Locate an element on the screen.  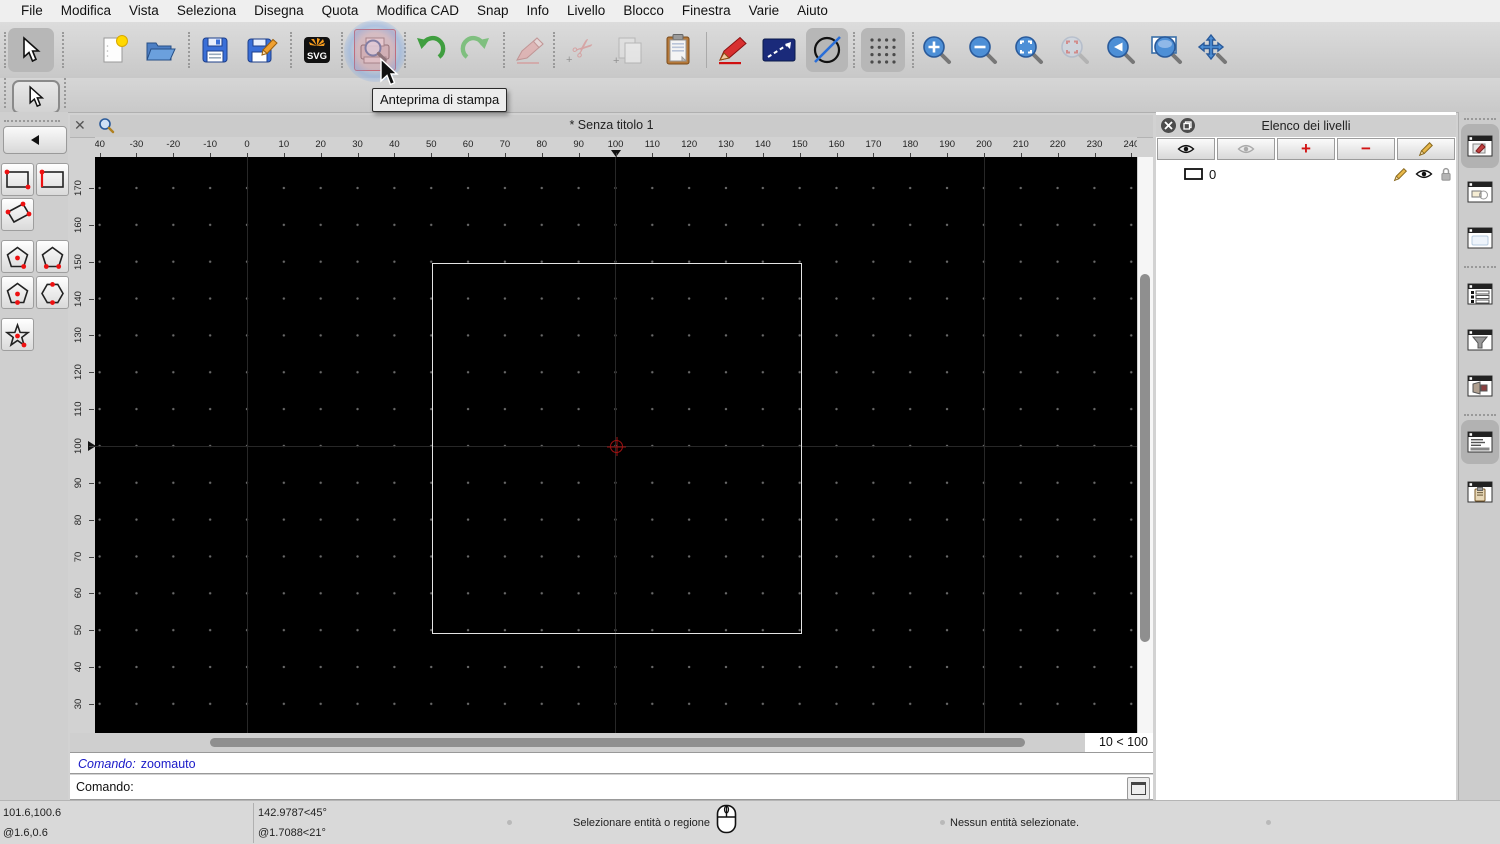
layer-lock-icon is located at coordinates (1446, 174).